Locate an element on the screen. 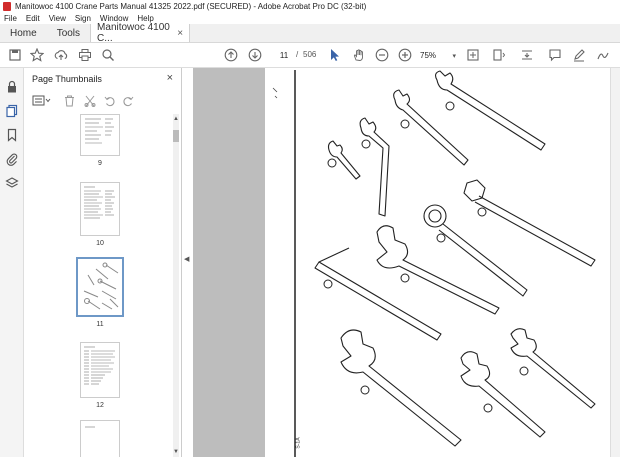 This screenshot has width=620, height=460. page-number-input is located at coordinates (284, 55).